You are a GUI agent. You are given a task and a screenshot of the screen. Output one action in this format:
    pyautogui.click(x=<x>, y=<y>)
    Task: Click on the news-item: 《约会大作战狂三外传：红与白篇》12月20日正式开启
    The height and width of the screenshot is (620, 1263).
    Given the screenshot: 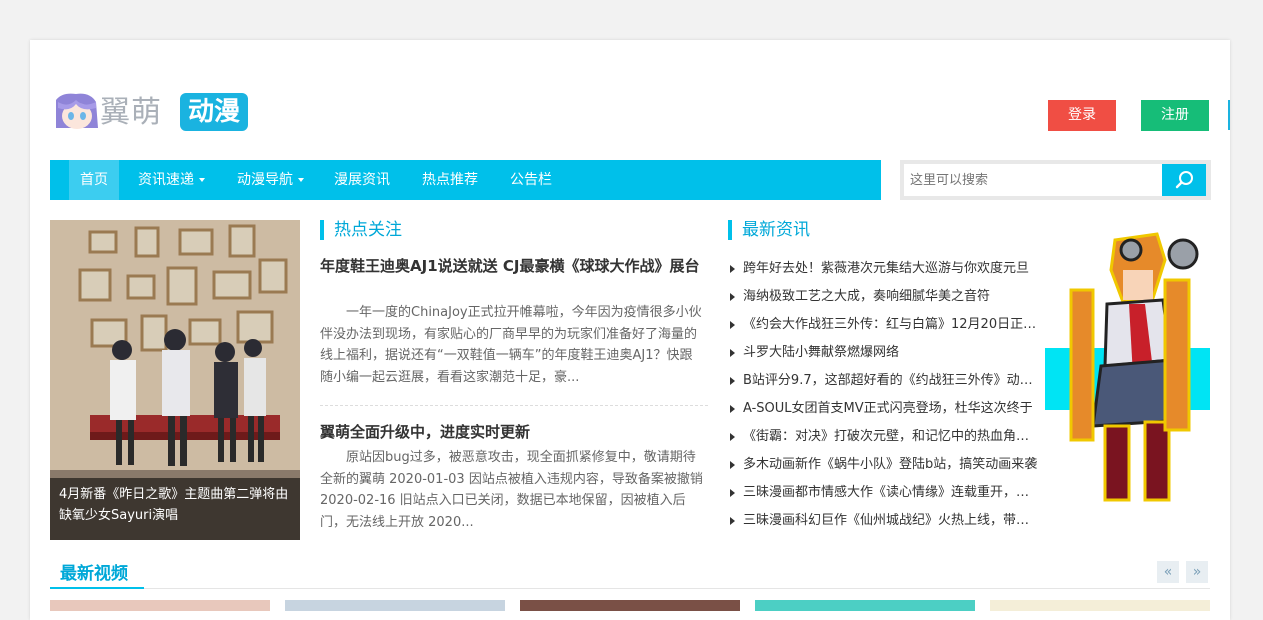 What is the action you would take?
    pyautogui.click(x=885, y=327)
    